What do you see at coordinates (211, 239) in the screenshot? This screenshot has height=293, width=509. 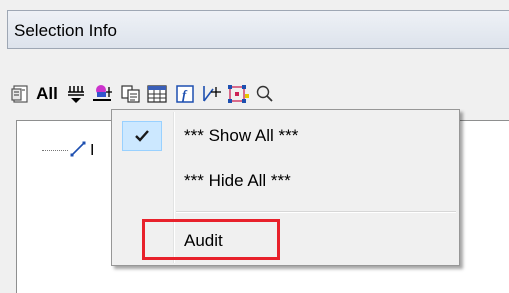 I see `audit-highlight-annotation` at bounding box center [211, 239].